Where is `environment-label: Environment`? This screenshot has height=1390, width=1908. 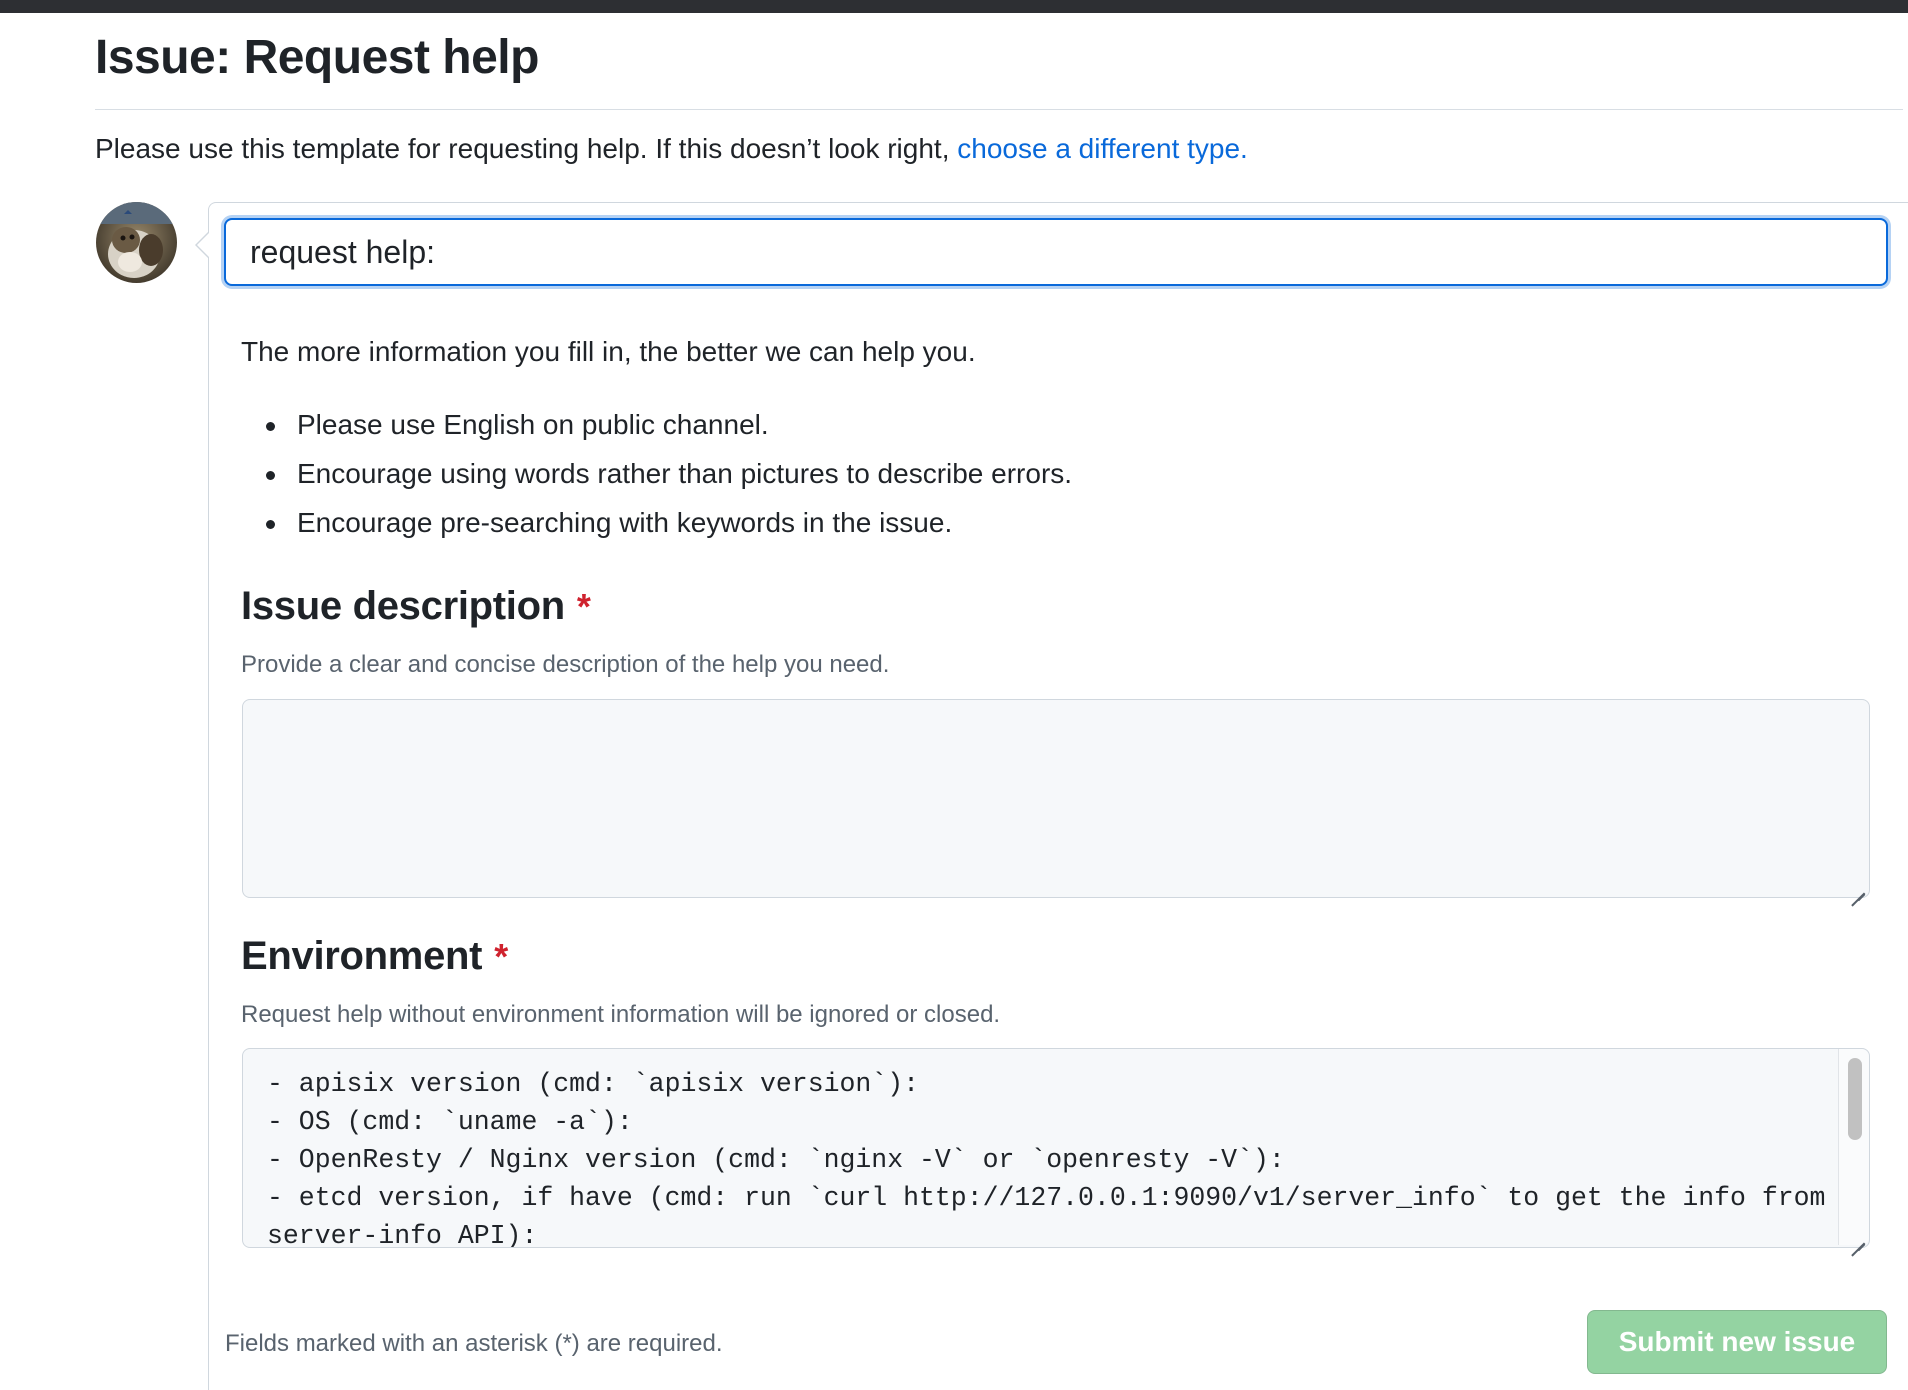
environment-label: Environment is located at coordinates (362, 956).